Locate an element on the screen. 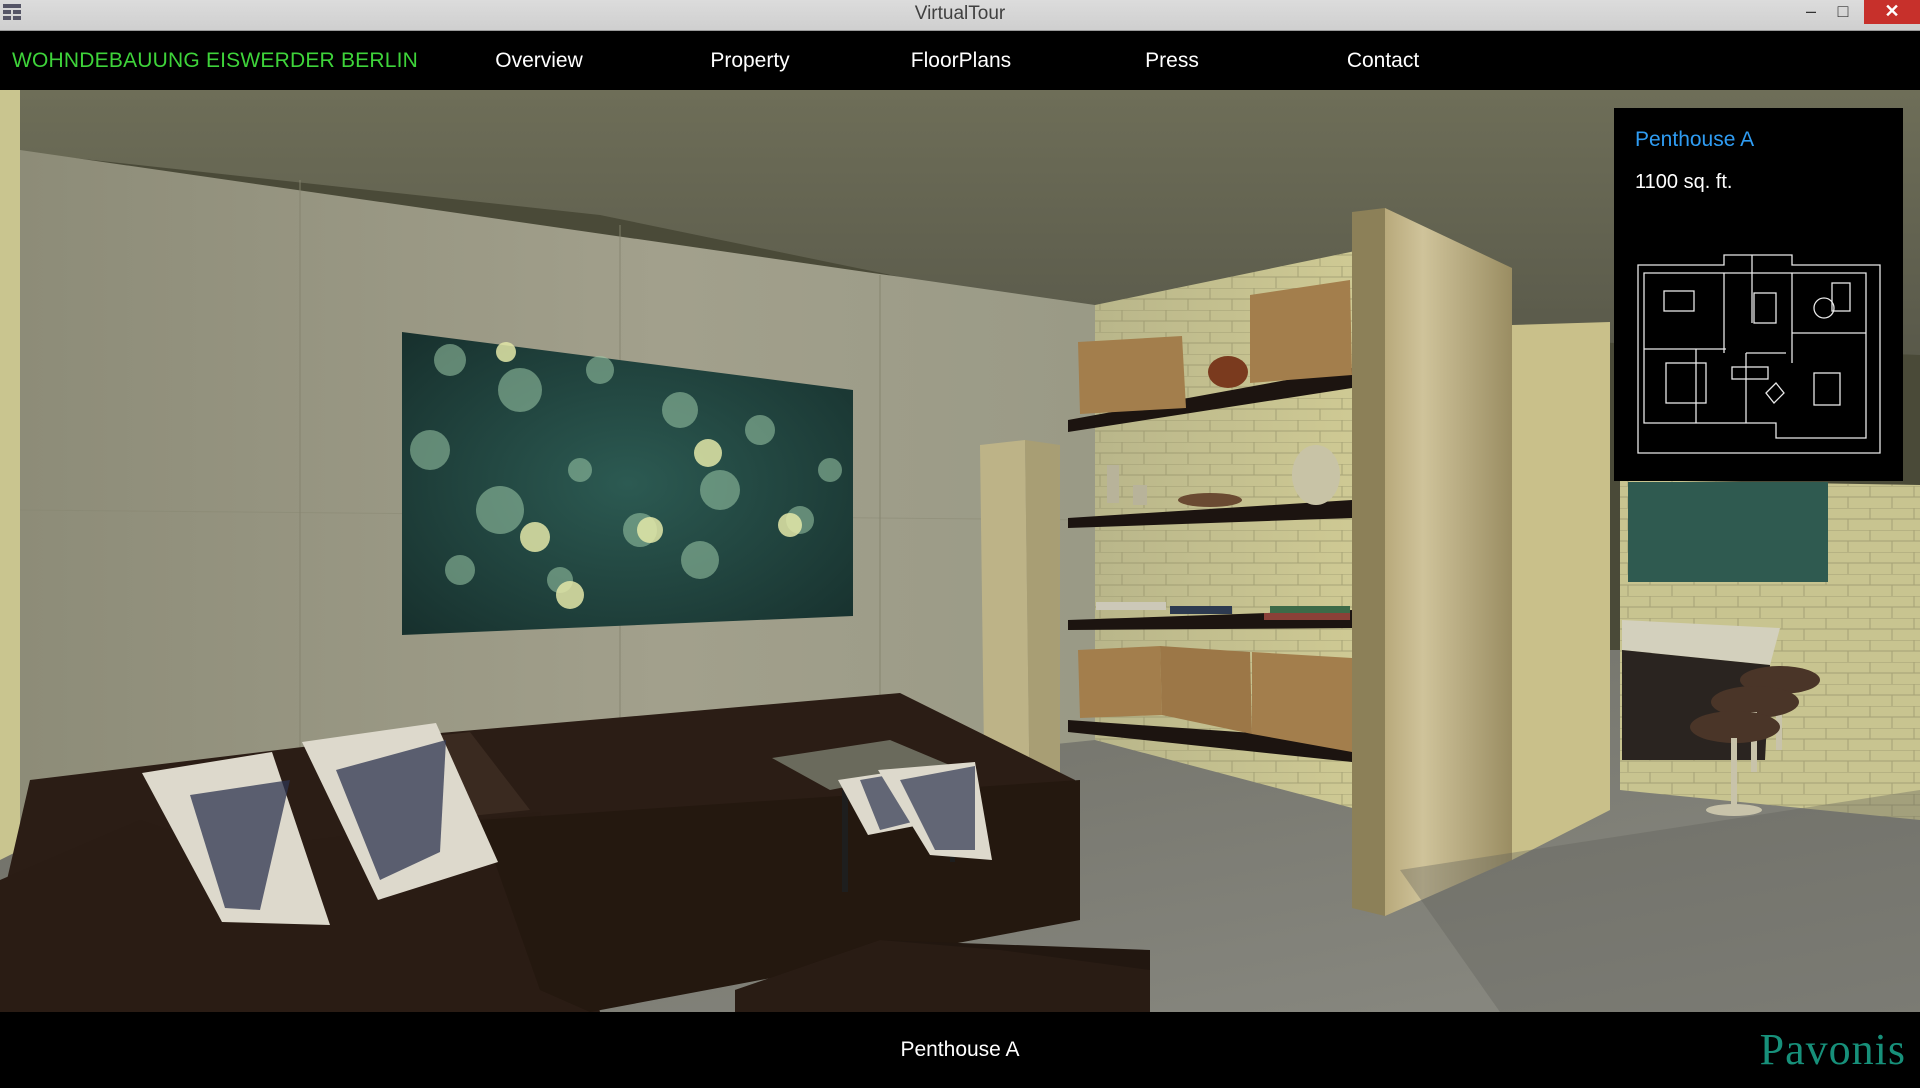 The width and height of the screenshot is (1920, 1088). unit-info-panel: Penthouse A 1100 sq. ft. is located at coordinates (1758, 294).